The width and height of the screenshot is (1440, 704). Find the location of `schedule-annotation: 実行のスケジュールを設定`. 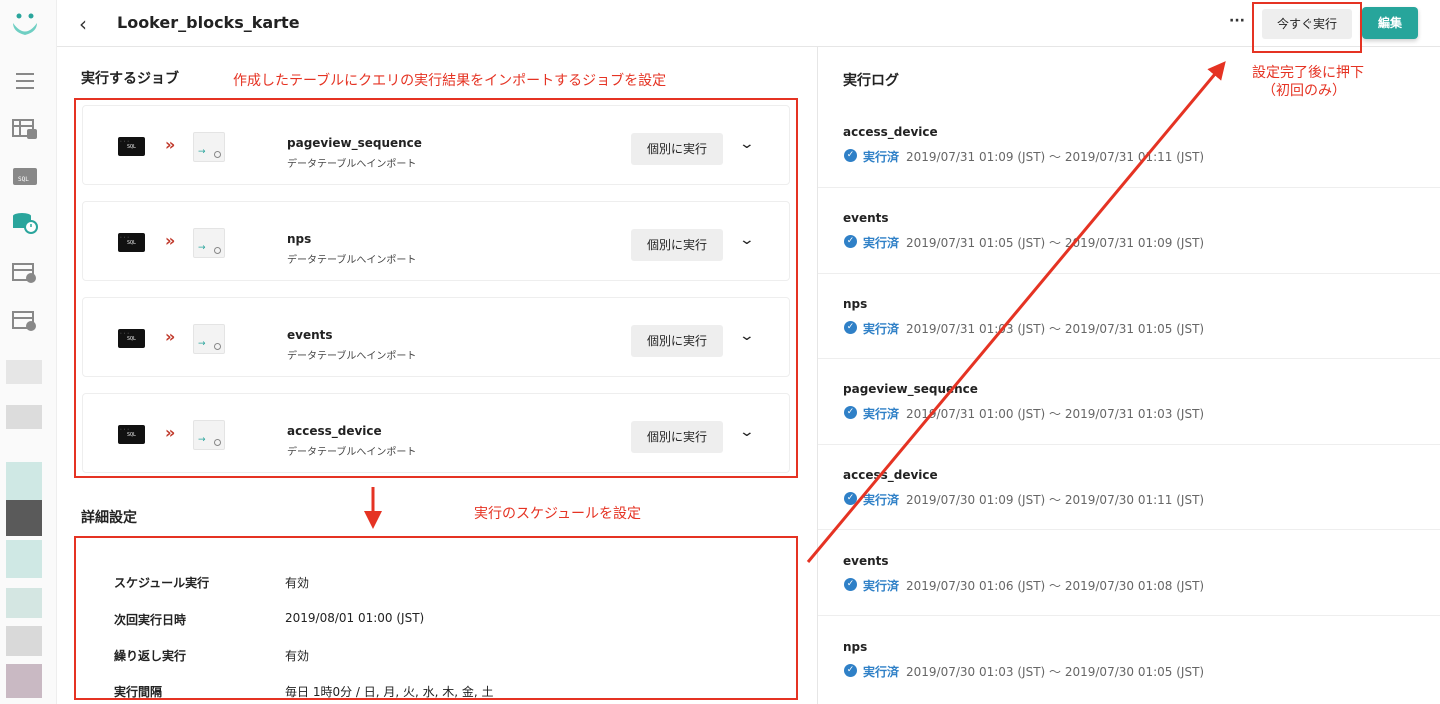

schedule-annotation: 実行のスケジュールを設定 is located at coordinates (558, 514).